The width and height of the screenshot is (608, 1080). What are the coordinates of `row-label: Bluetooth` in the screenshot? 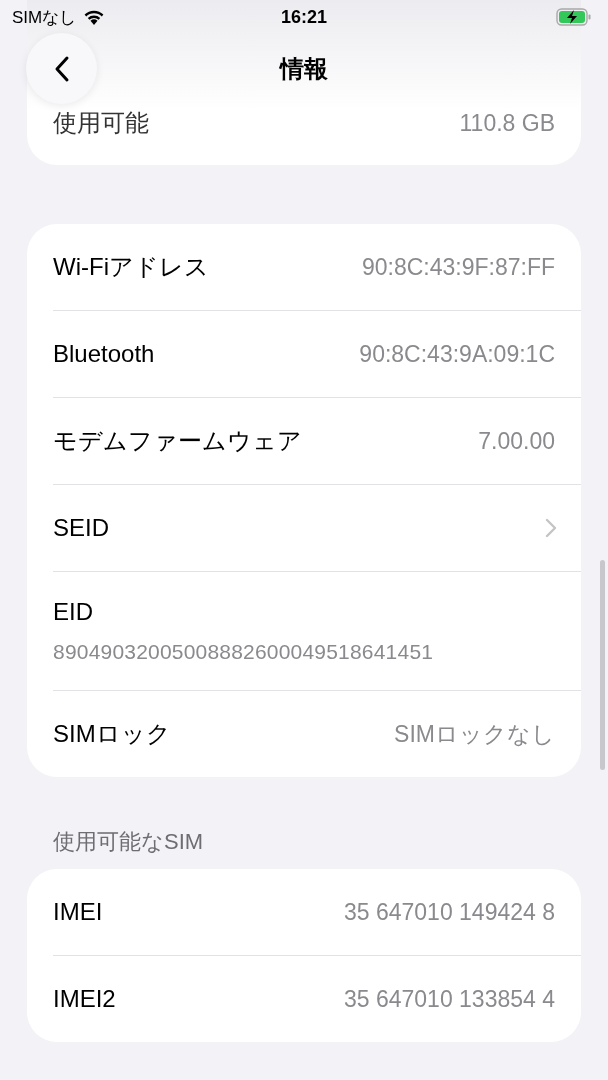 It's located at (104, 354).